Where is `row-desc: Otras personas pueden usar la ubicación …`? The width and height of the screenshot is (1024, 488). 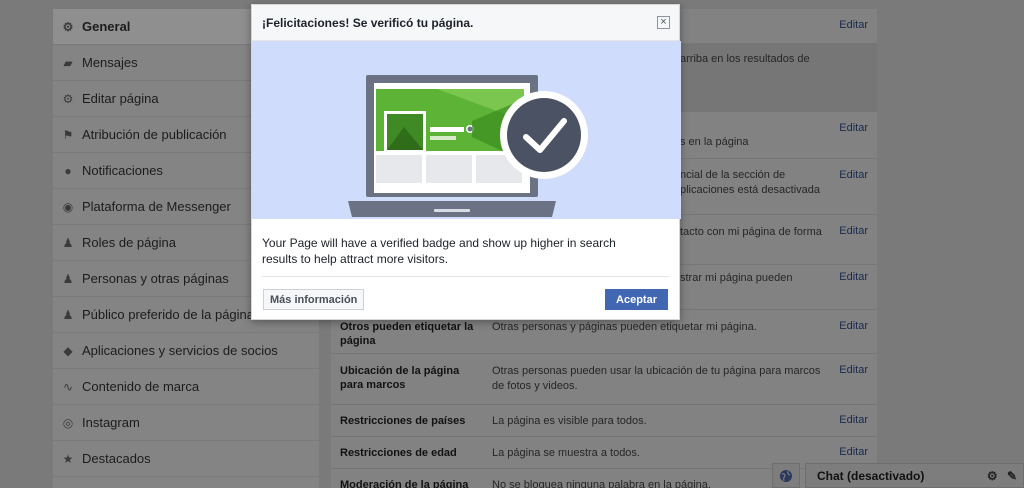 row-desc: Otras personas pueden usar la ubicación … is located at coordinates (656, 378).